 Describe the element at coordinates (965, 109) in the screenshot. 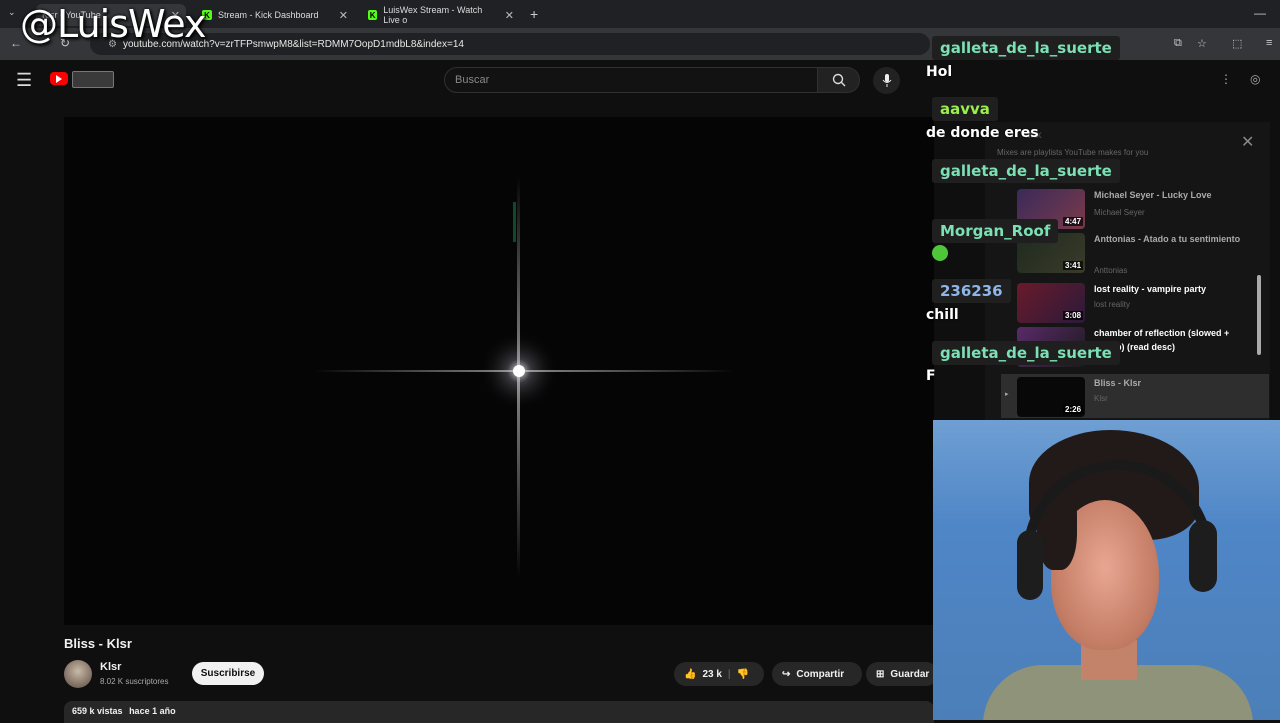

I see `chat-username: aavva` at that location.